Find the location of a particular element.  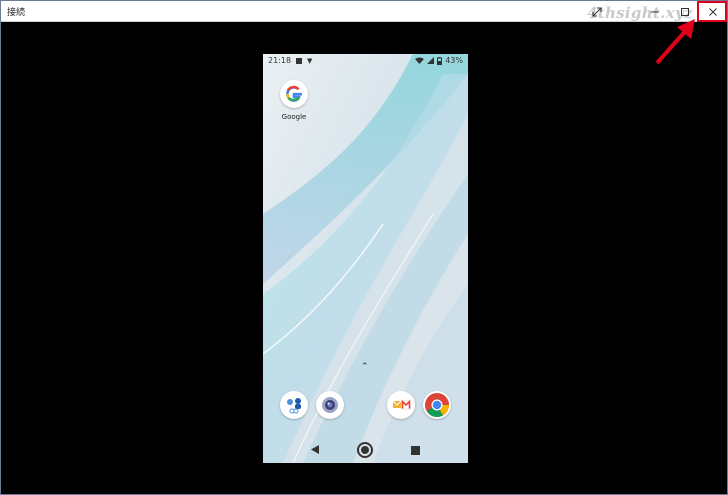

notification-icon is located at coordinates (299, 61).